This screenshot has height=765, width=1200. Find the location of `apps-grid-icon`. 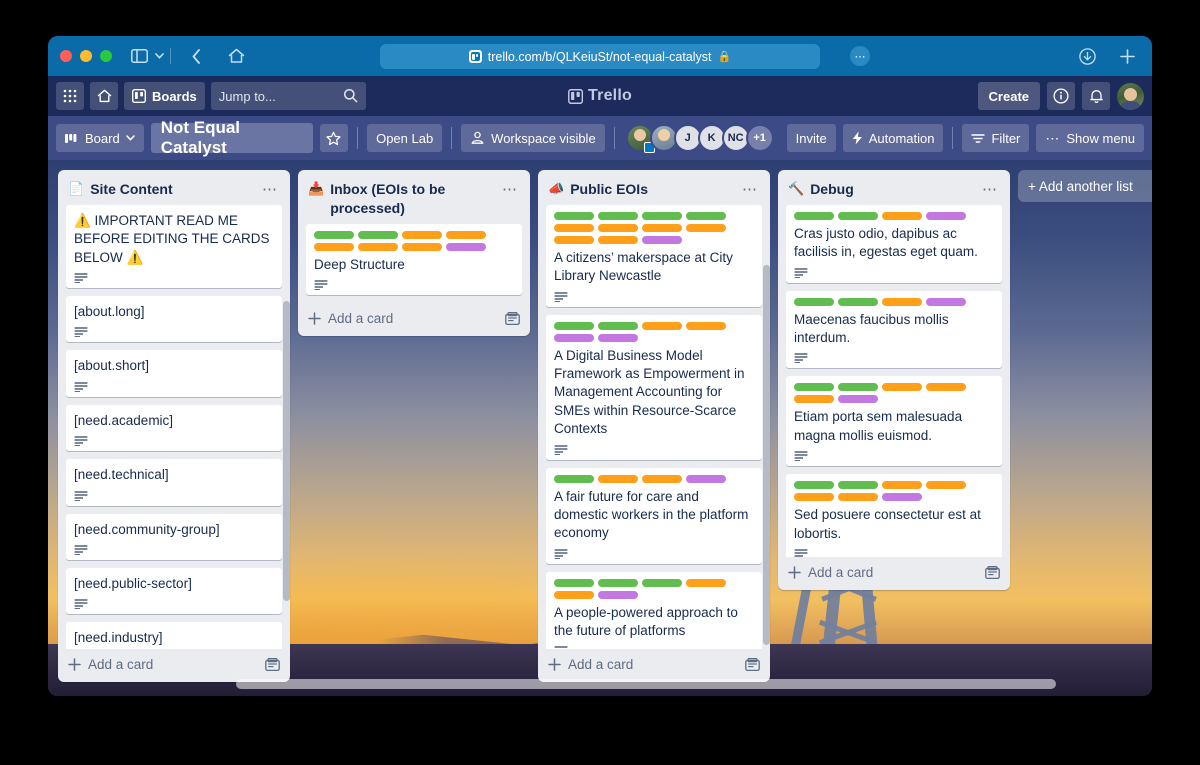

apps-grid-icon is located at coordinates (70, 96).